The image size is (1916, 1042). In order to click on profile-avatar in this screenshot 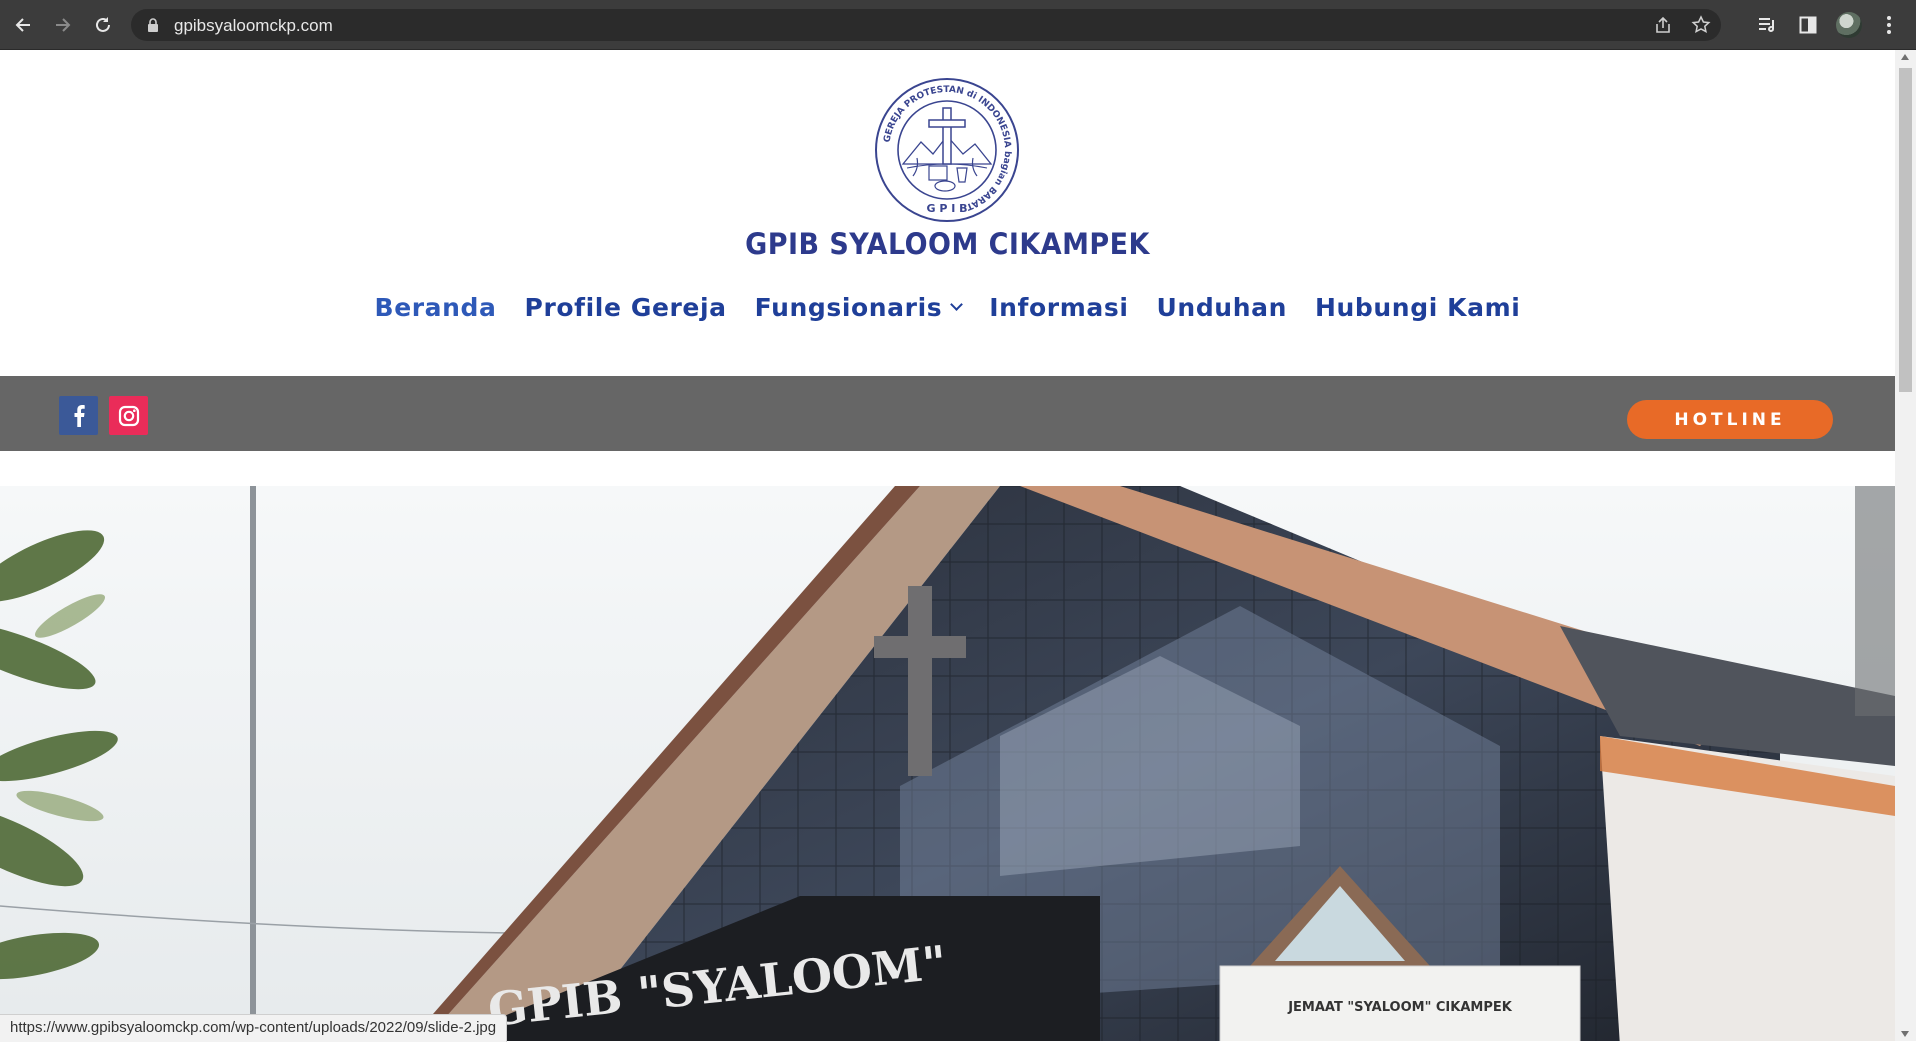, I will do `click(1849, 25)`.